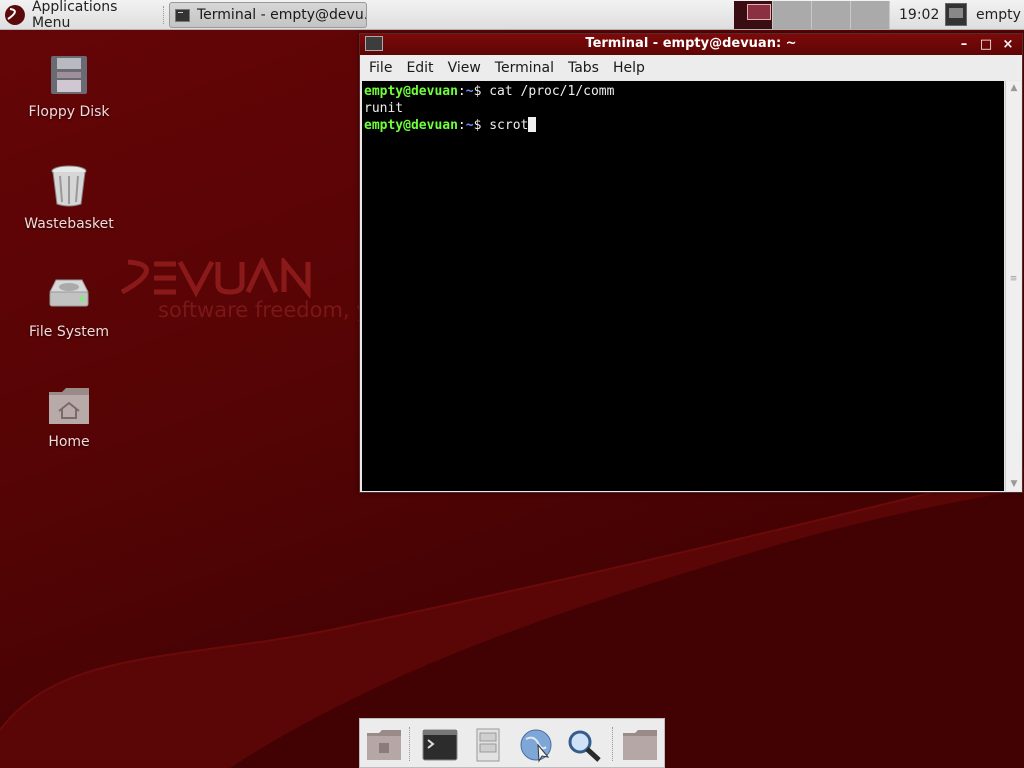 This screenshot has height=768, width=1024. I want to click on command-text: scrot, so click(509, 125).